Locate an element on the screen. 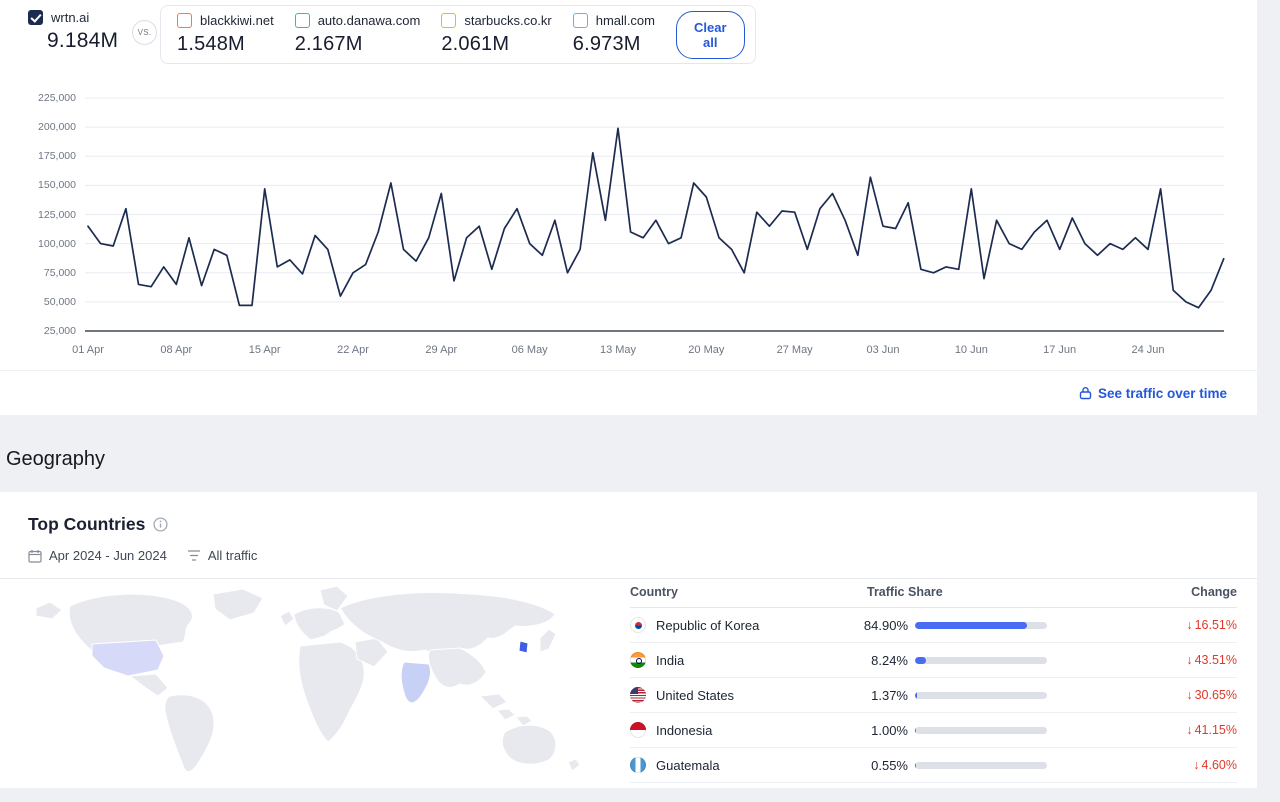 This screenshot has height=802, width=1280. country-name: United States is located at coordinates (695, 695).